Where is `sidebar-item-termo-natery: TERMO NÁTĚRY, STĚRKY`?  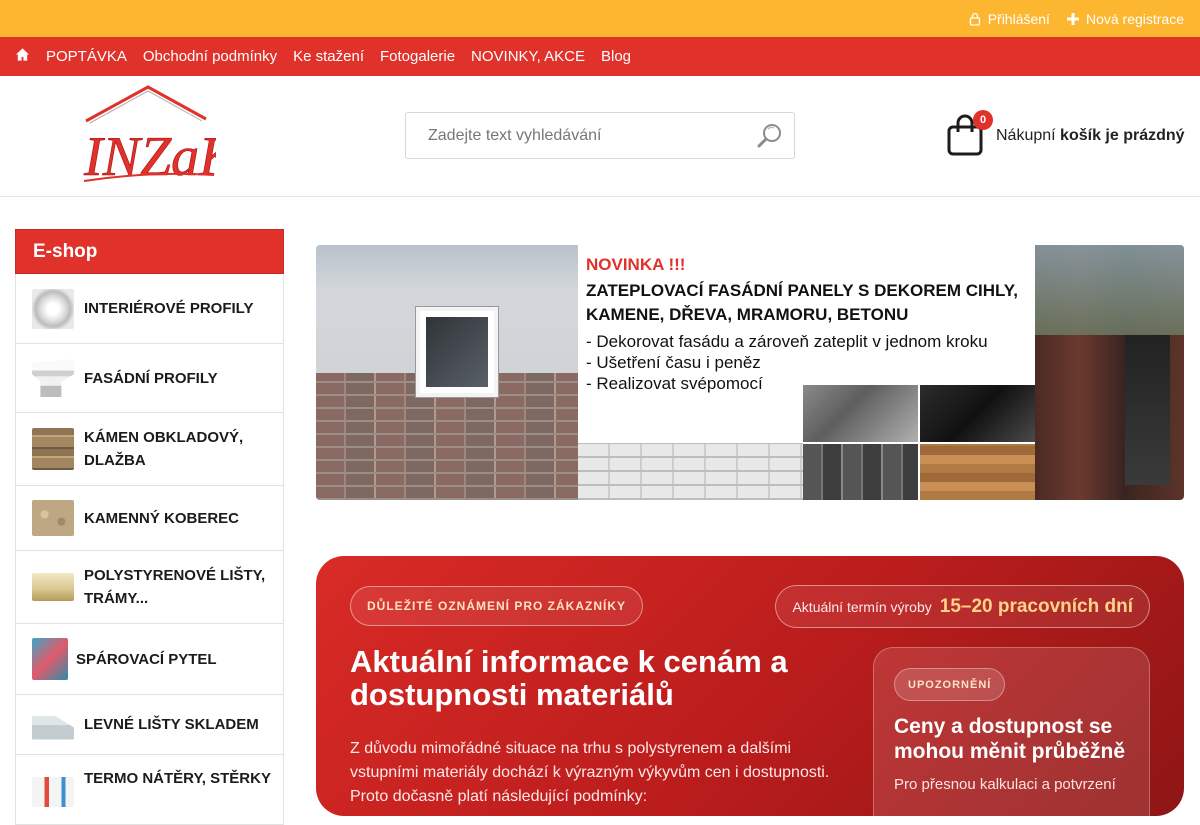 sidebar-item-termo-natery: TERMO NÁTĚRY, STĚRKY is located at coordinates (149, 790).